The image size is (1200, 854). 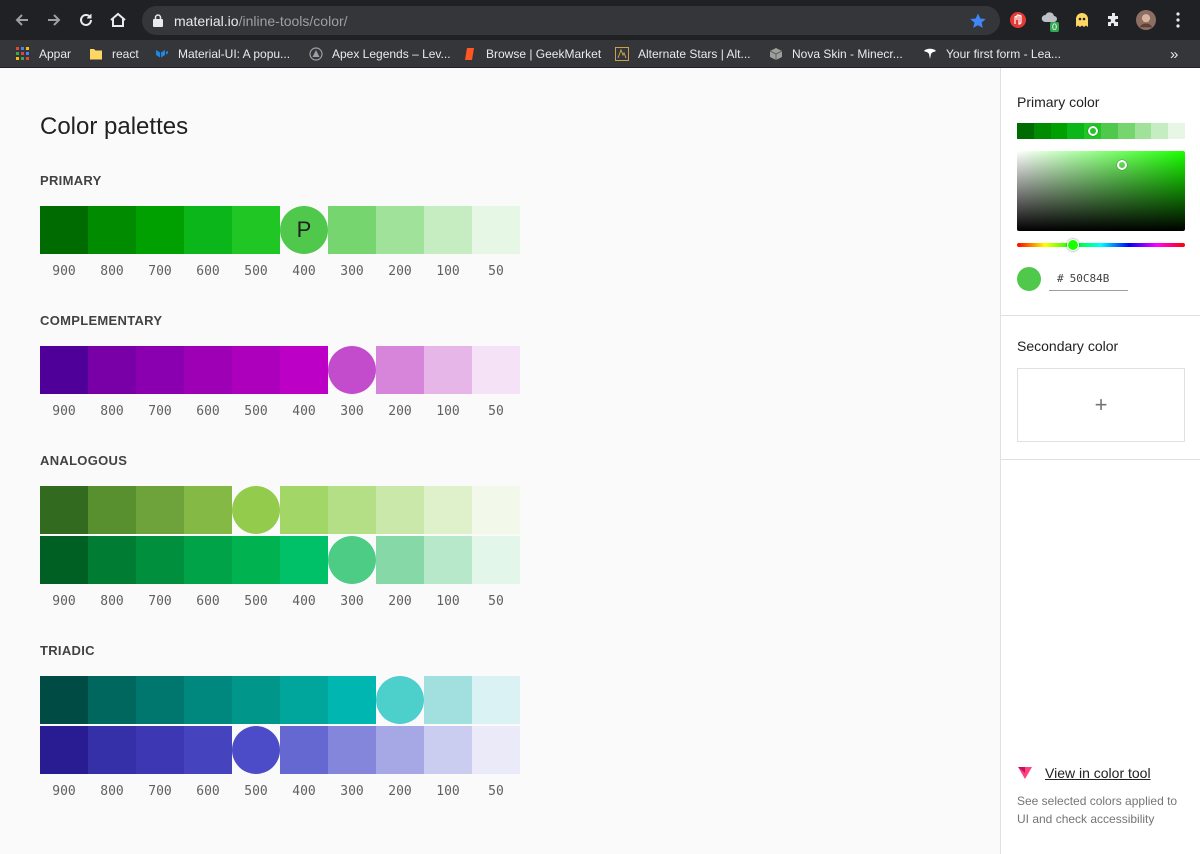 I want to click on saturation-value-picker, so click(x=1101, y=191).